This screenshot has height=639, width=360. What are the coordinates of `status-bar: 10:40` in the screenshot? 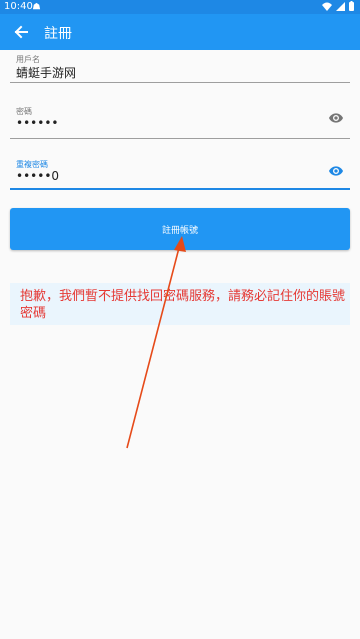 It's located at (180, 7).